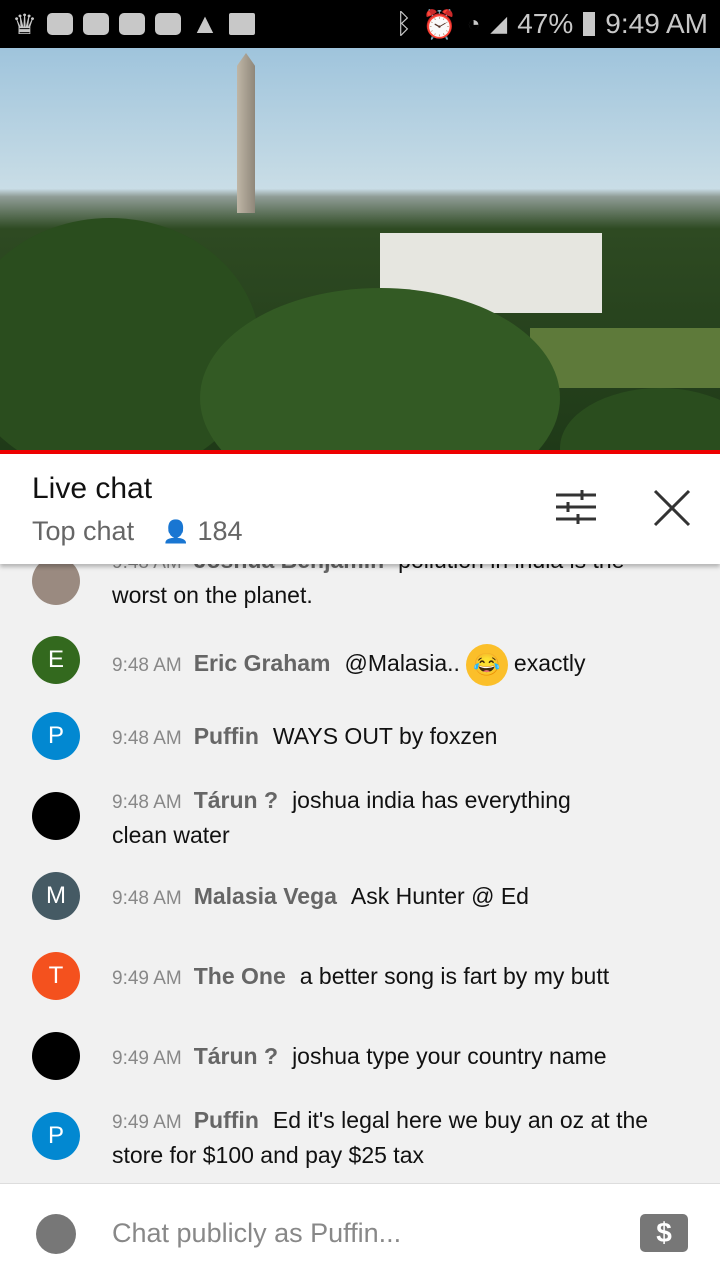 This screenshot has width=720, height=1280. What do you see at coordinates (241, 24) in the screenshot?
I see `image-icon` at bounding box center [241, 24].